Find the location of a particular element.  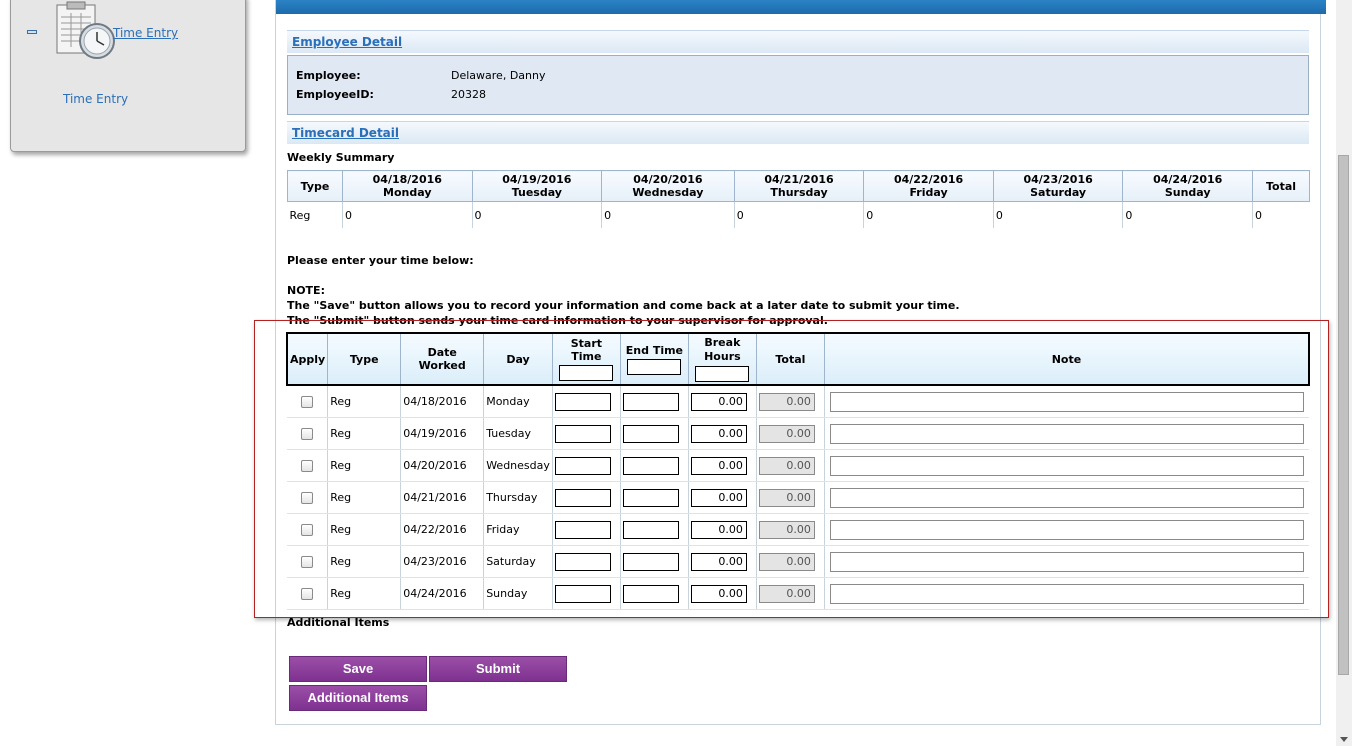

timesheet-clock-icon is located at coordinates (85, 30).